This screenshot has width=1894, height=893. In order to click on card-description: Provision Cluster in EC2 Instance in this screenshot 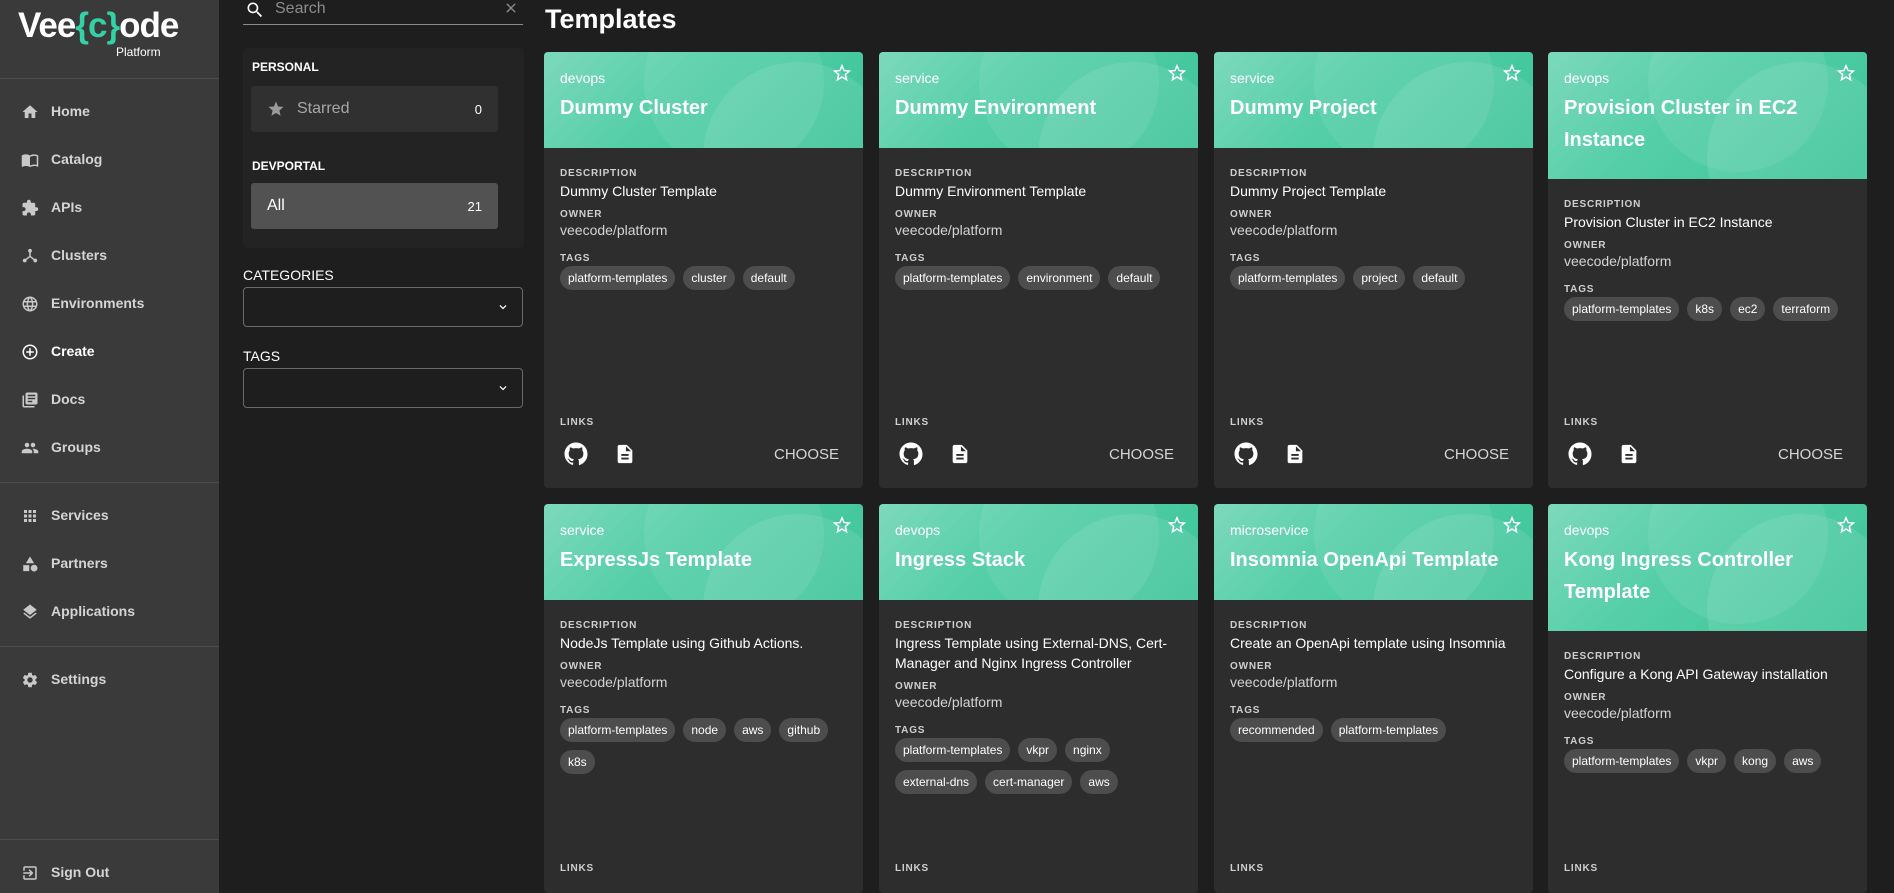, I will do `click(1668, 222)`.